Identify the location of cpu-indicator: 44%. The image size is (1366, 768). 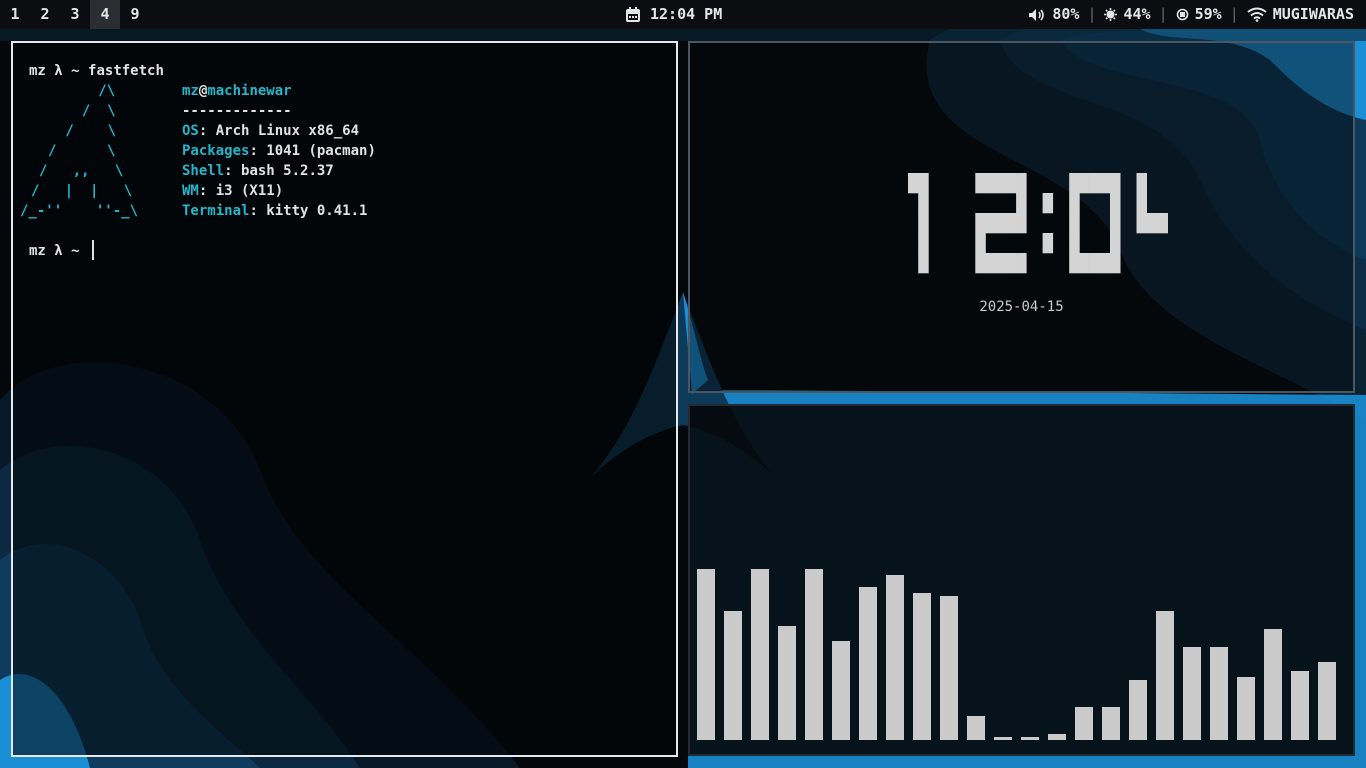
(1127, 14).